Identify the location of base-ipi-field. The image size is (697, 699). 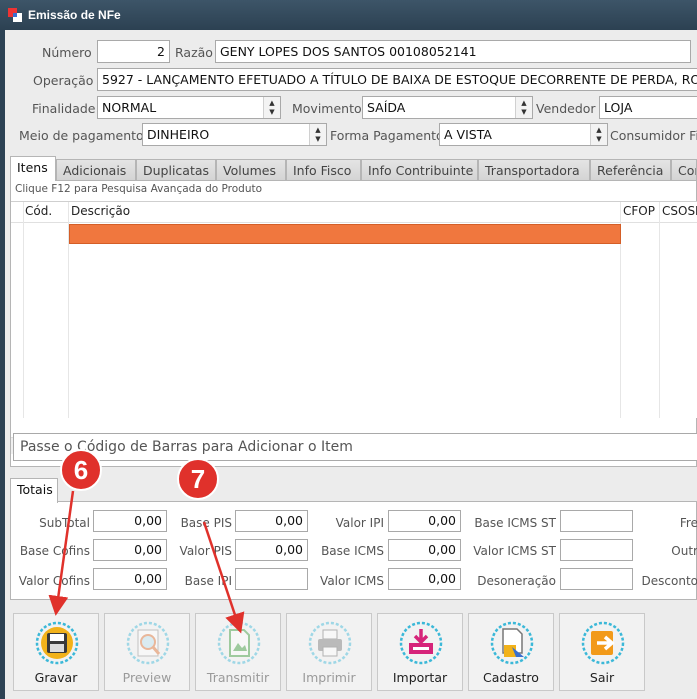
(271, 579).